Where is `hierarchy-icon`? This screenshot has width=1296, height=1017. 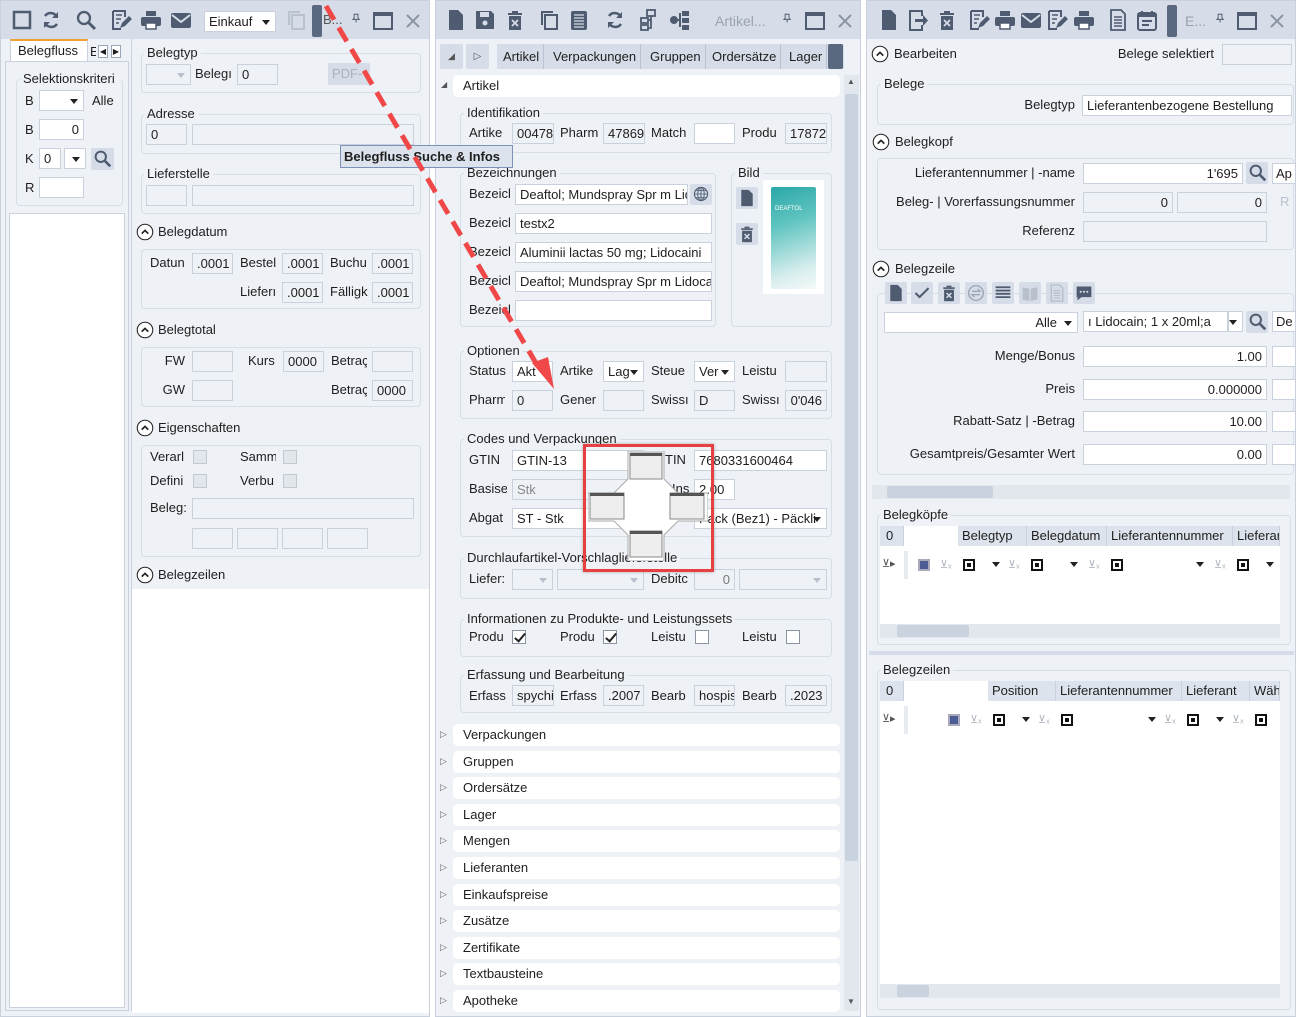
hierarchy-icon is located at coordinates (650, 20).